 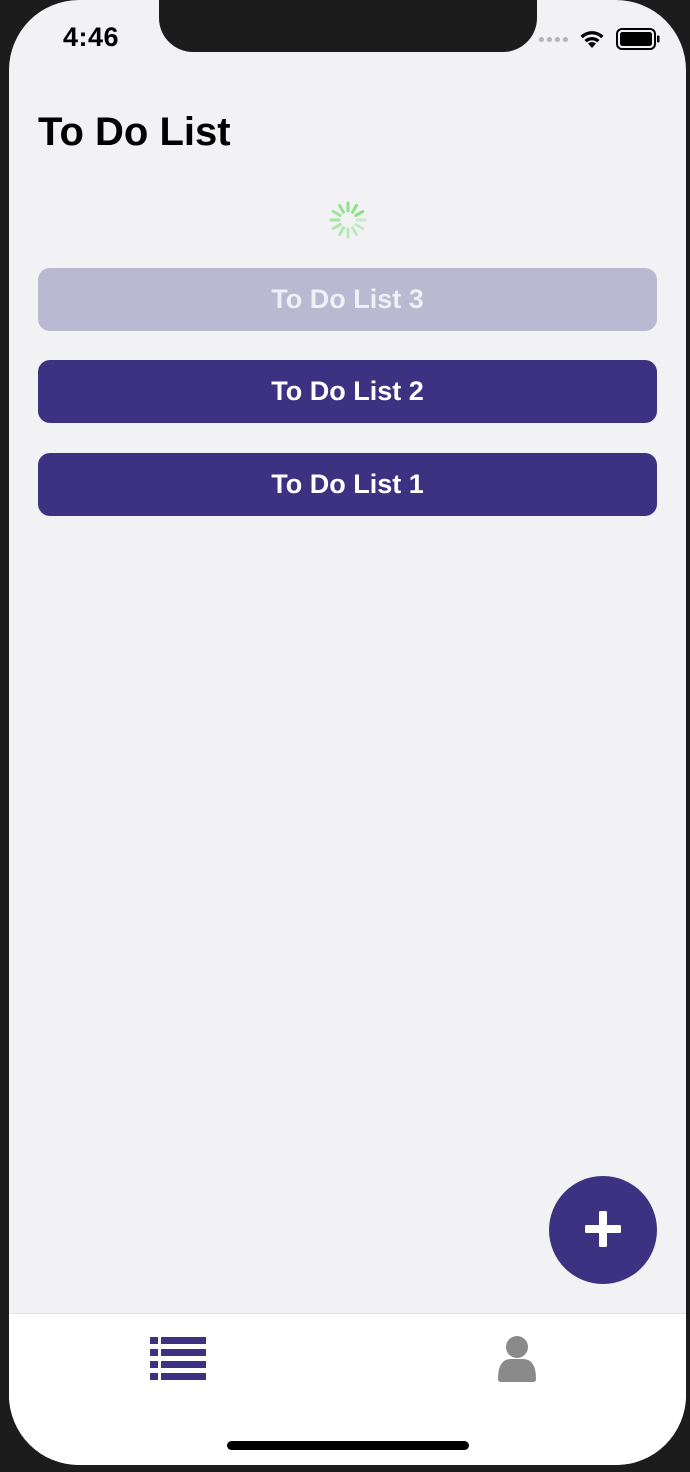 I want to click on todo-list-item: To Do List 3, so click(x=347, y=299).